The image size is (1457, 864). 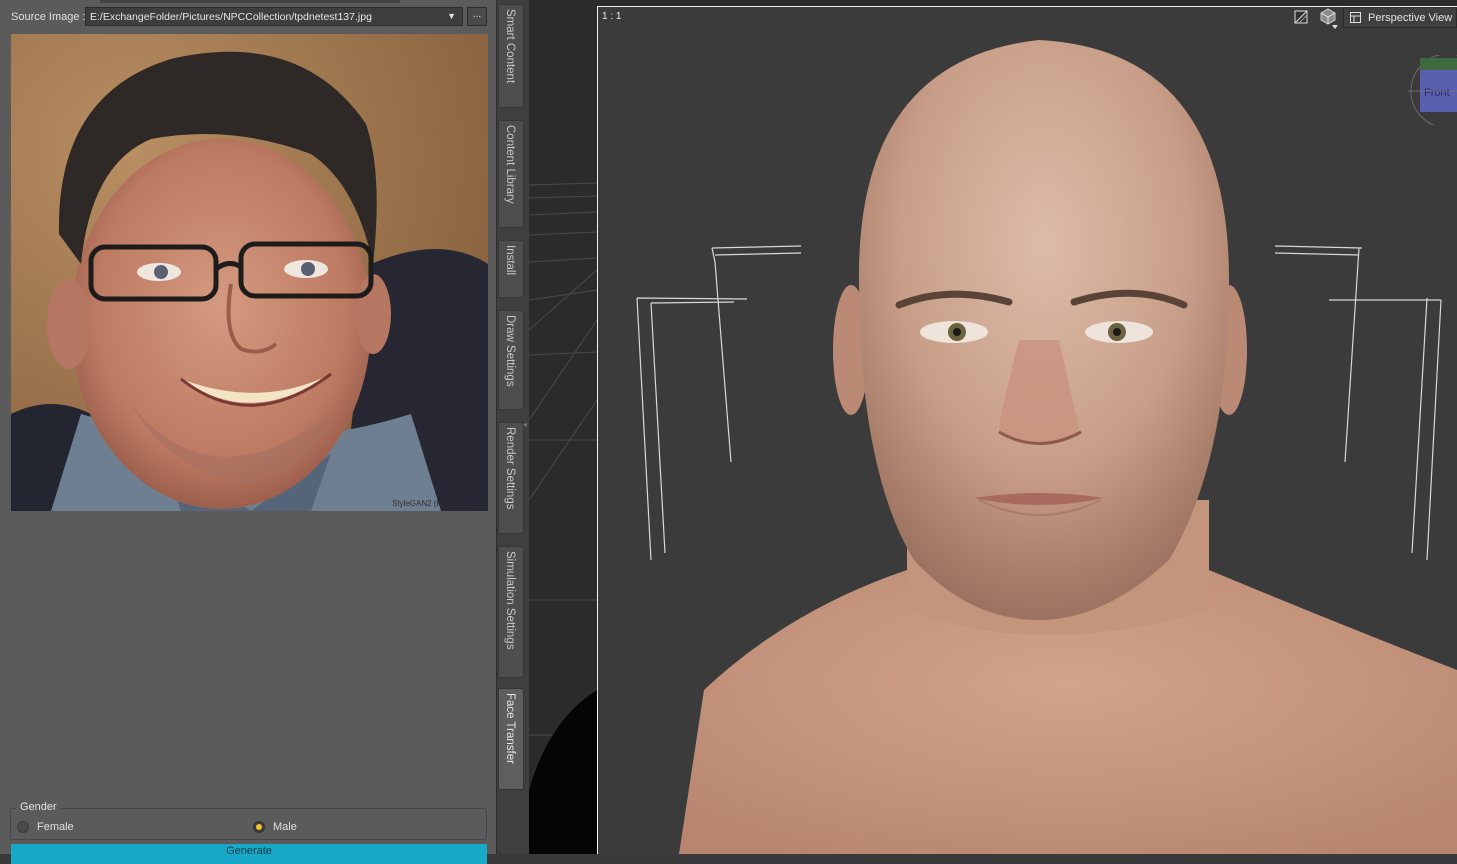 I want to click on panel-top-divider, so click(x=250, y=1).